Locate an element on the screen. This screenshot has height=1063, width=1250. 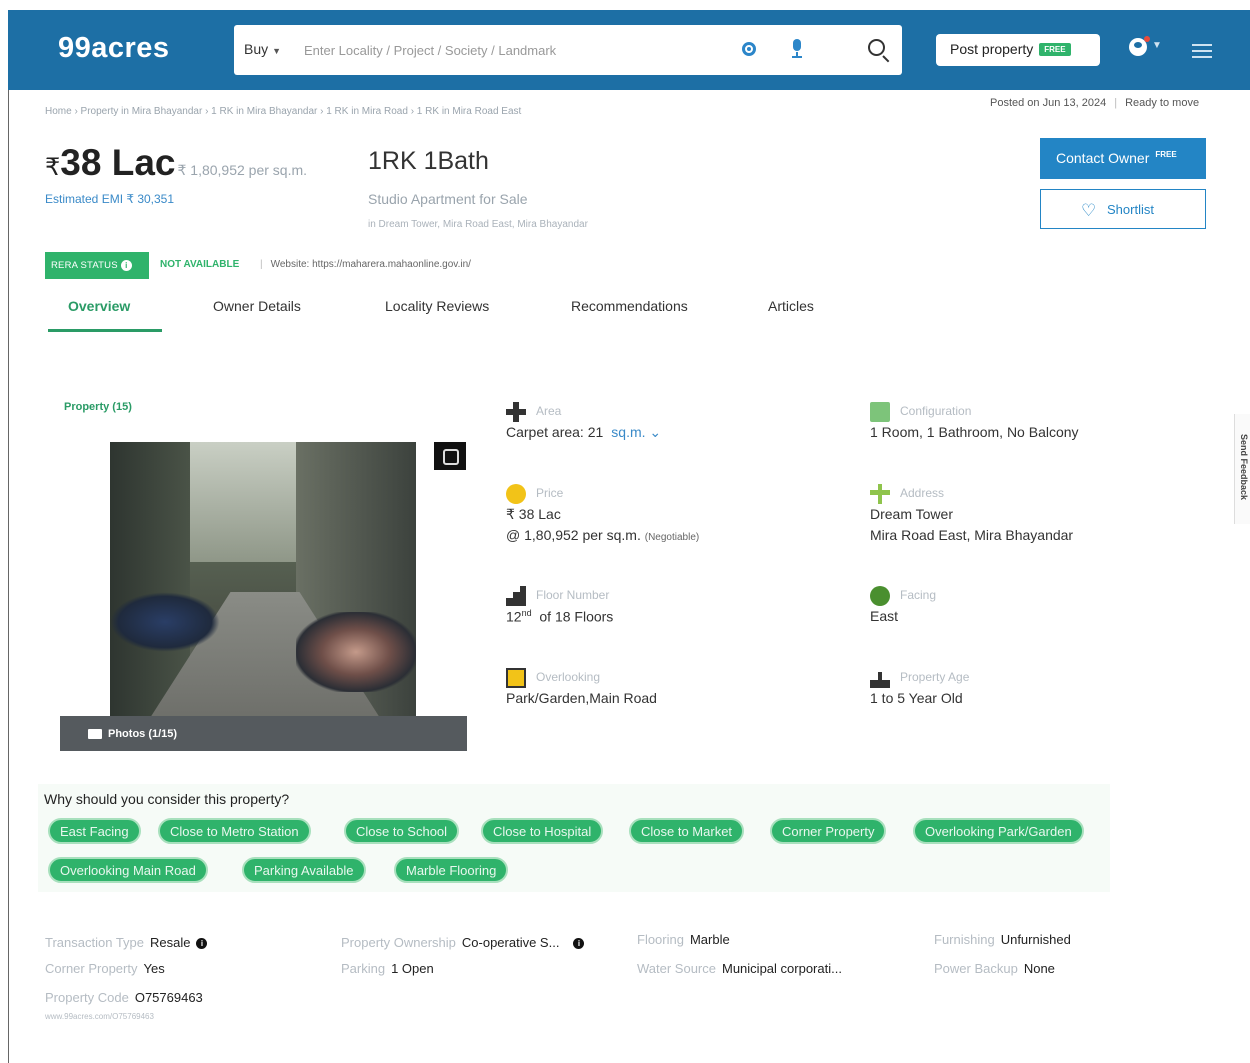
buy-dropdown: Buy ▼ is located at coordinates (262, 49).